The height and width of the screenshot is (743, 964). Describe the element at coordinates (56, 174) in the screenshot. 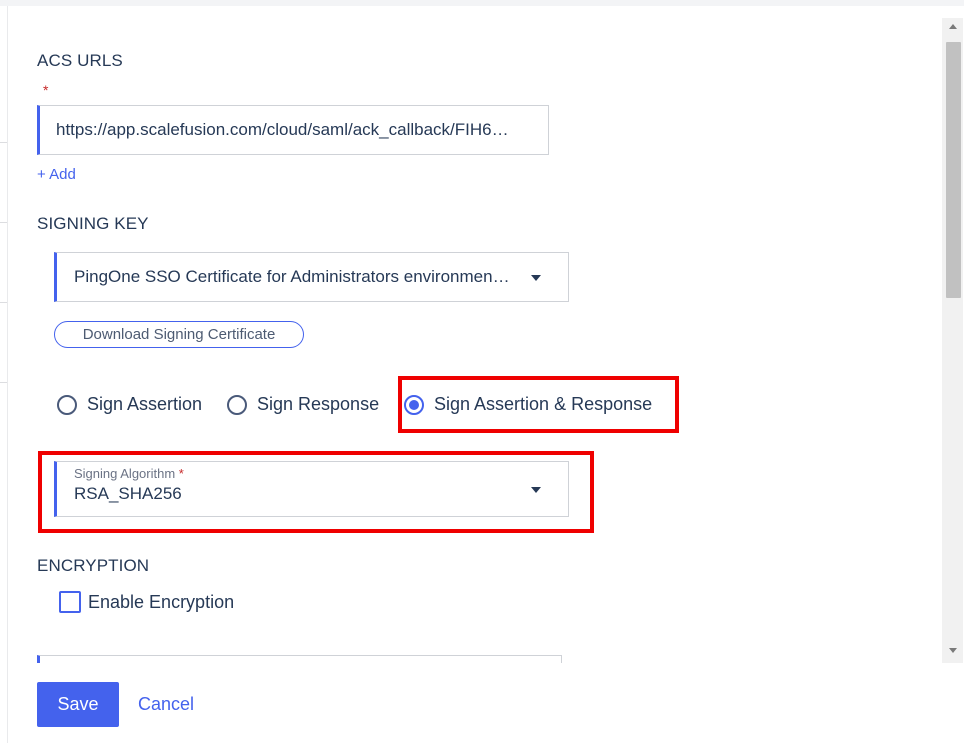

I see `add-acs-url-link: + Add` at that location.